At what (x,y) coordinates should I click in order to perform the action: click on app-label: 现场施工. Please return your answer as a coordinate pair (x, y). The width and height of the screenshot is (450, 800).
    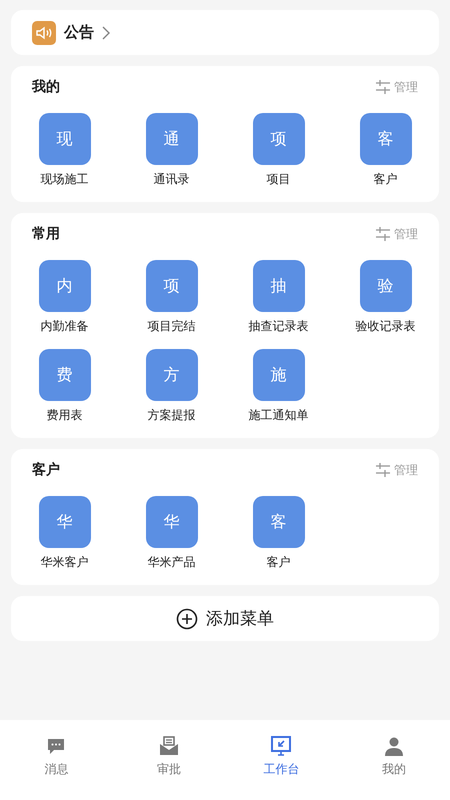
    Looking at the image, I should click on (64, 179).